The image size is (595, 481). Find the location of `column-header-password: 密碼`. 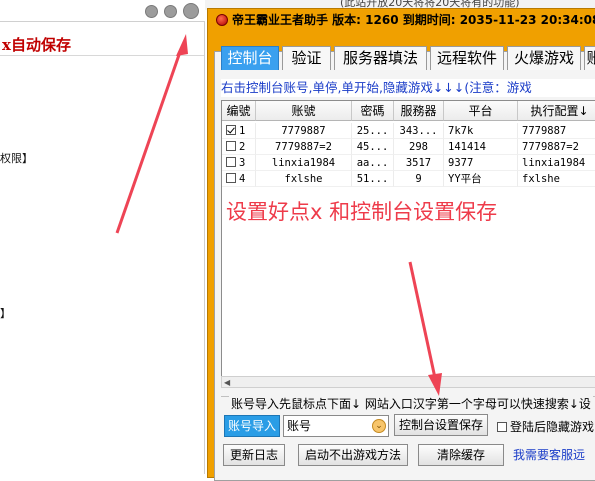

column-header-password: 密碼 is located at coordinates (373, 111).